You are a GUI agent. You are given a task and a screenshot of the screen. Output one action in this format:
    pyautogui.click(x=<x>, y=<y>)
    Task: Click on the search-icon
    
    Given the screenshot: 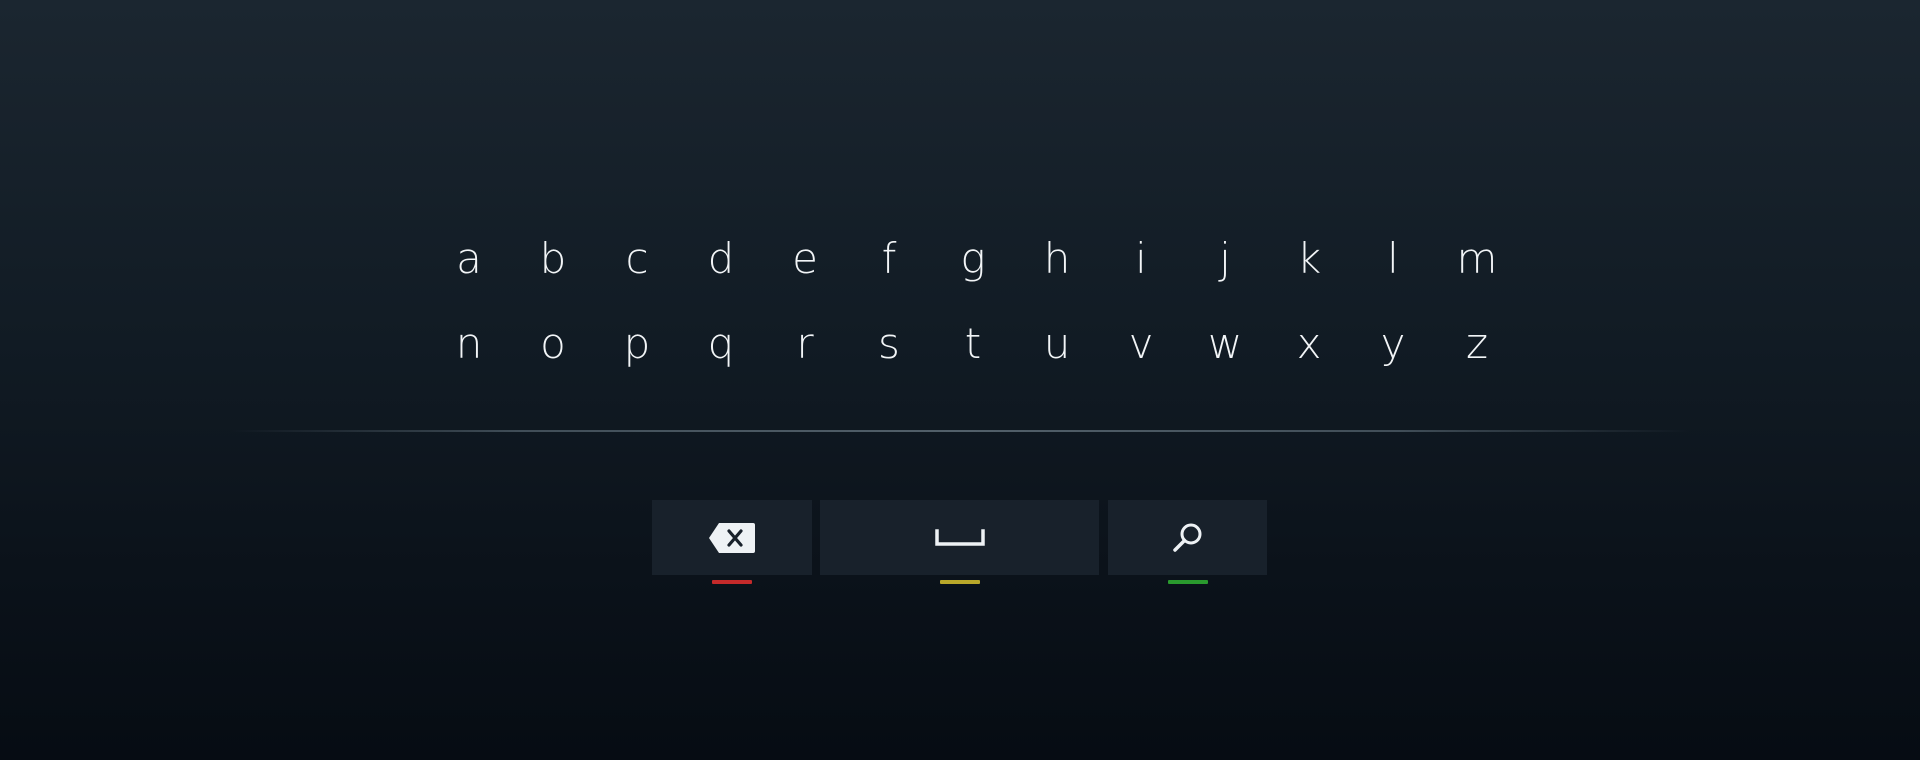 What is the action you would take?
    pyautogui.click(x=1188, y=538)
    